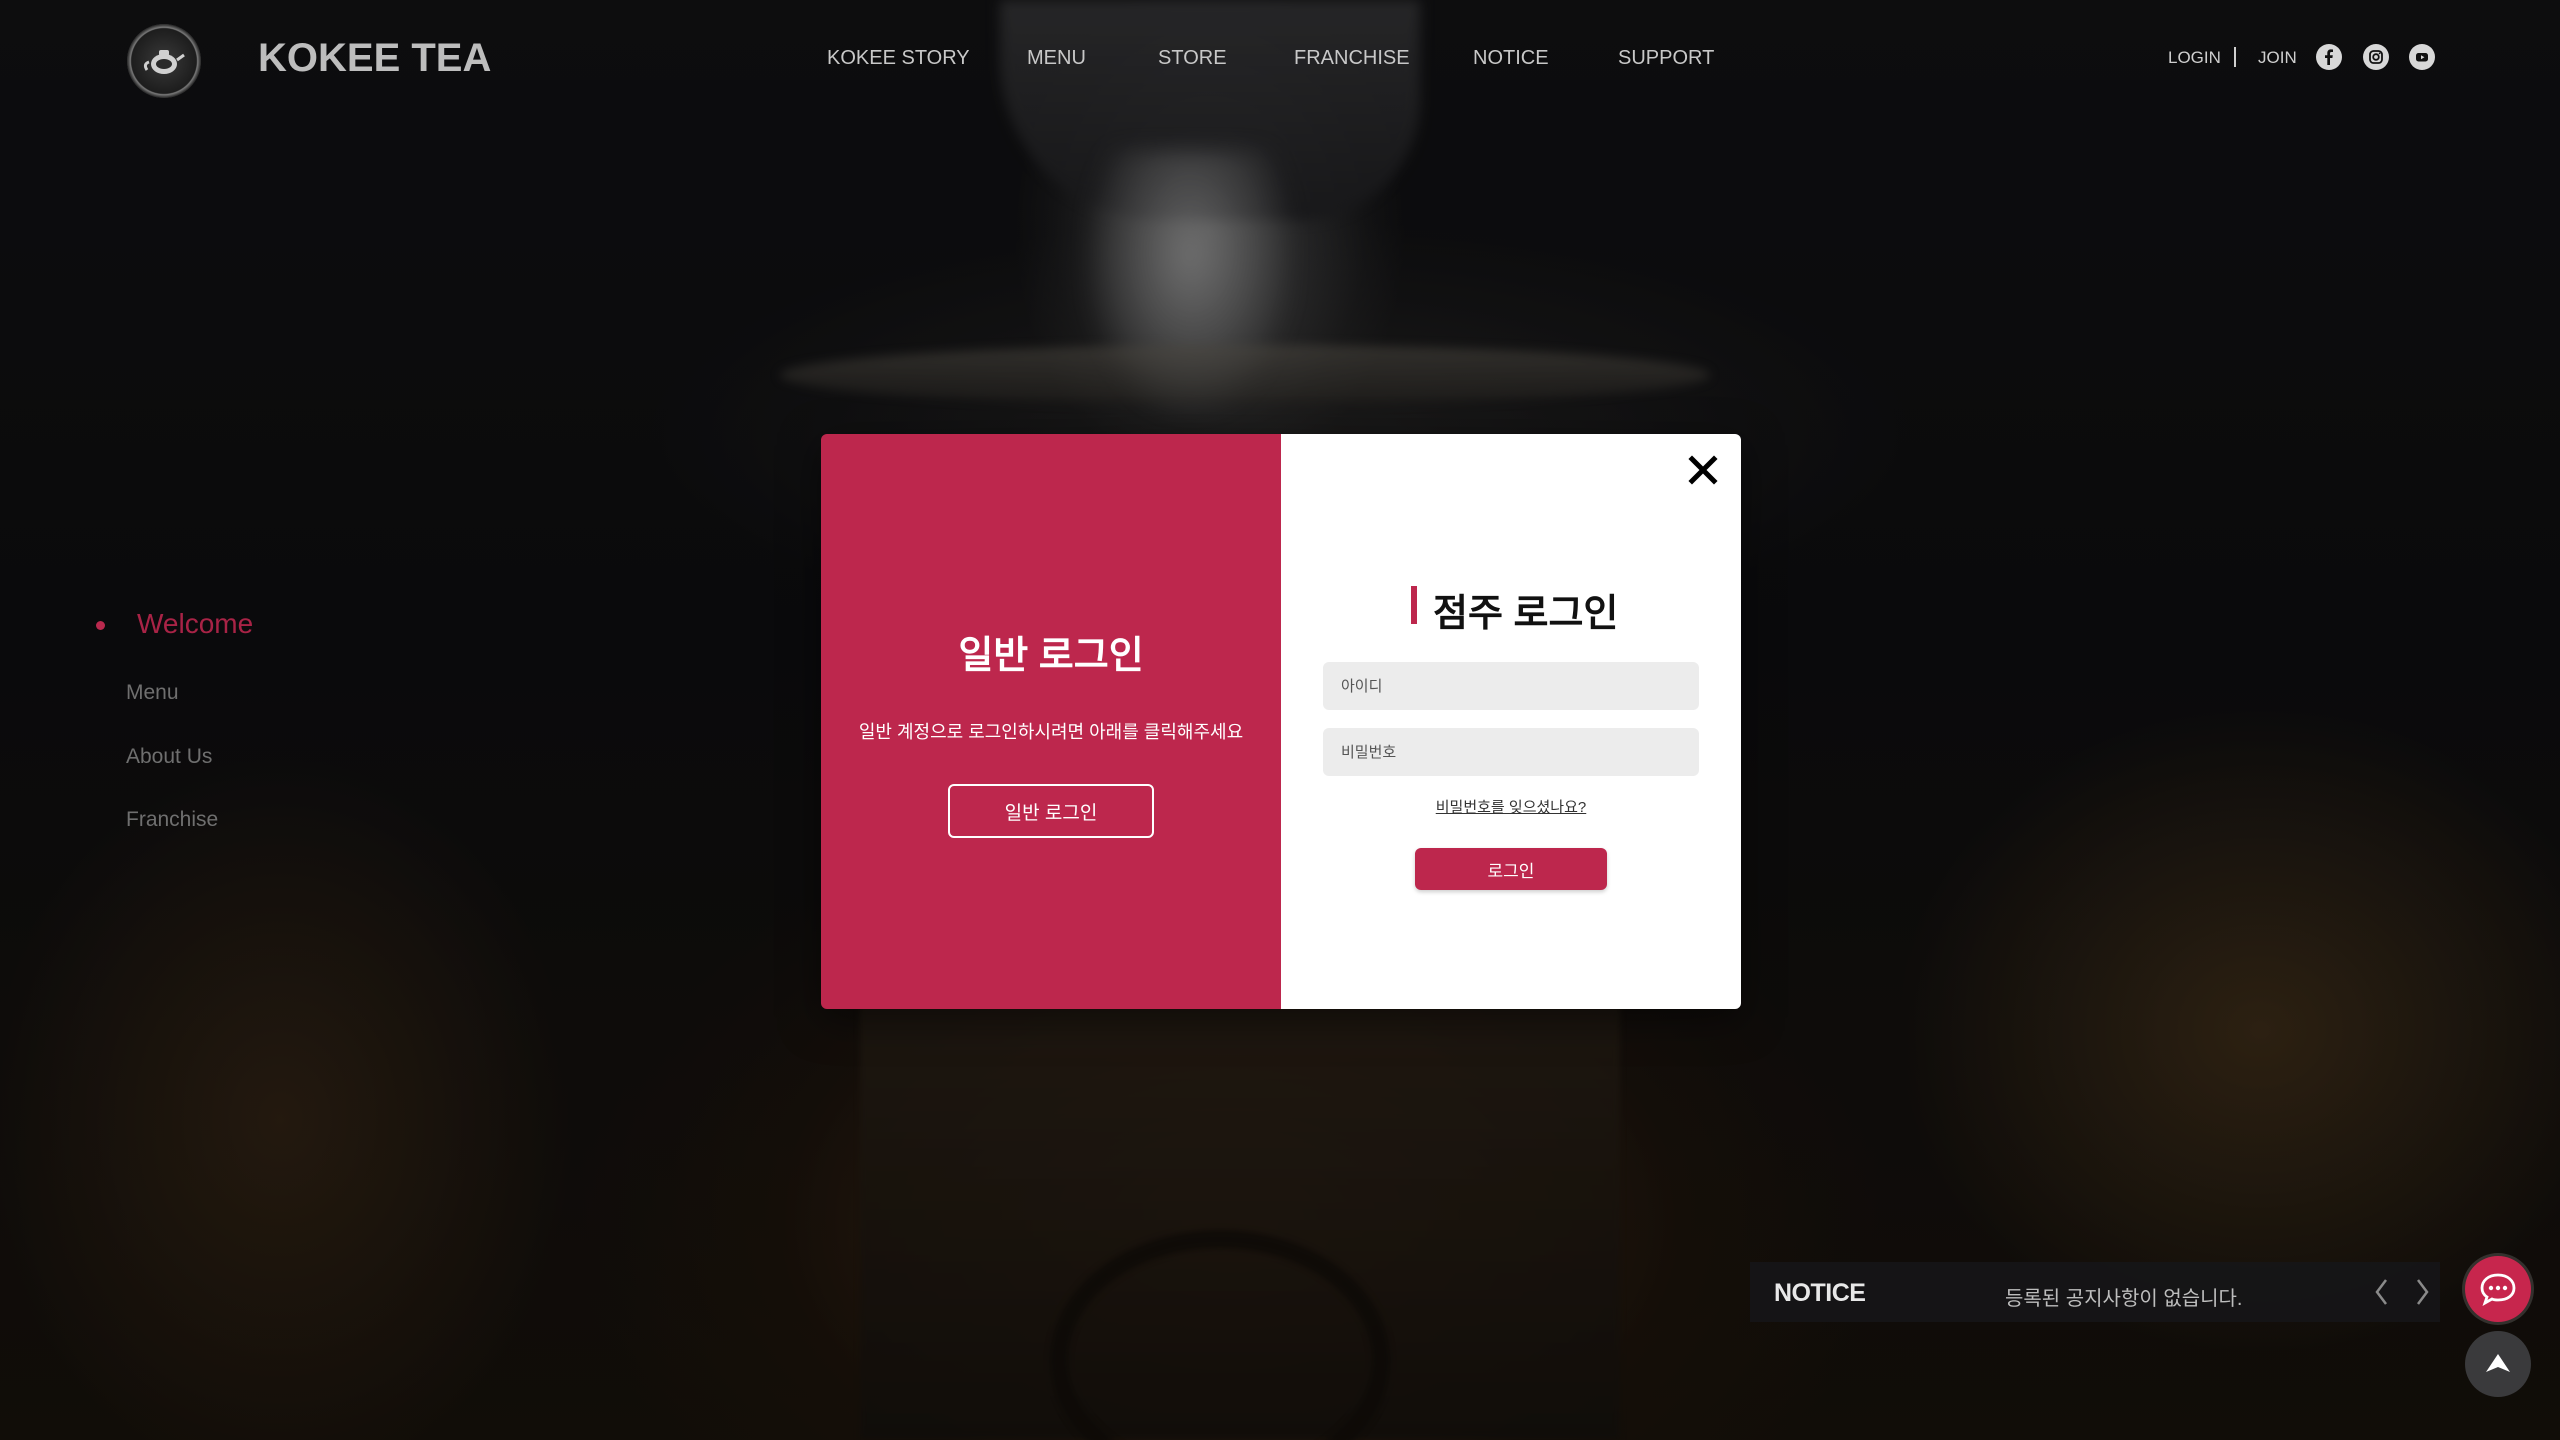  I want to click on notice-text: 등록된 공지사항이 없습니다., so click(2123, 1296).